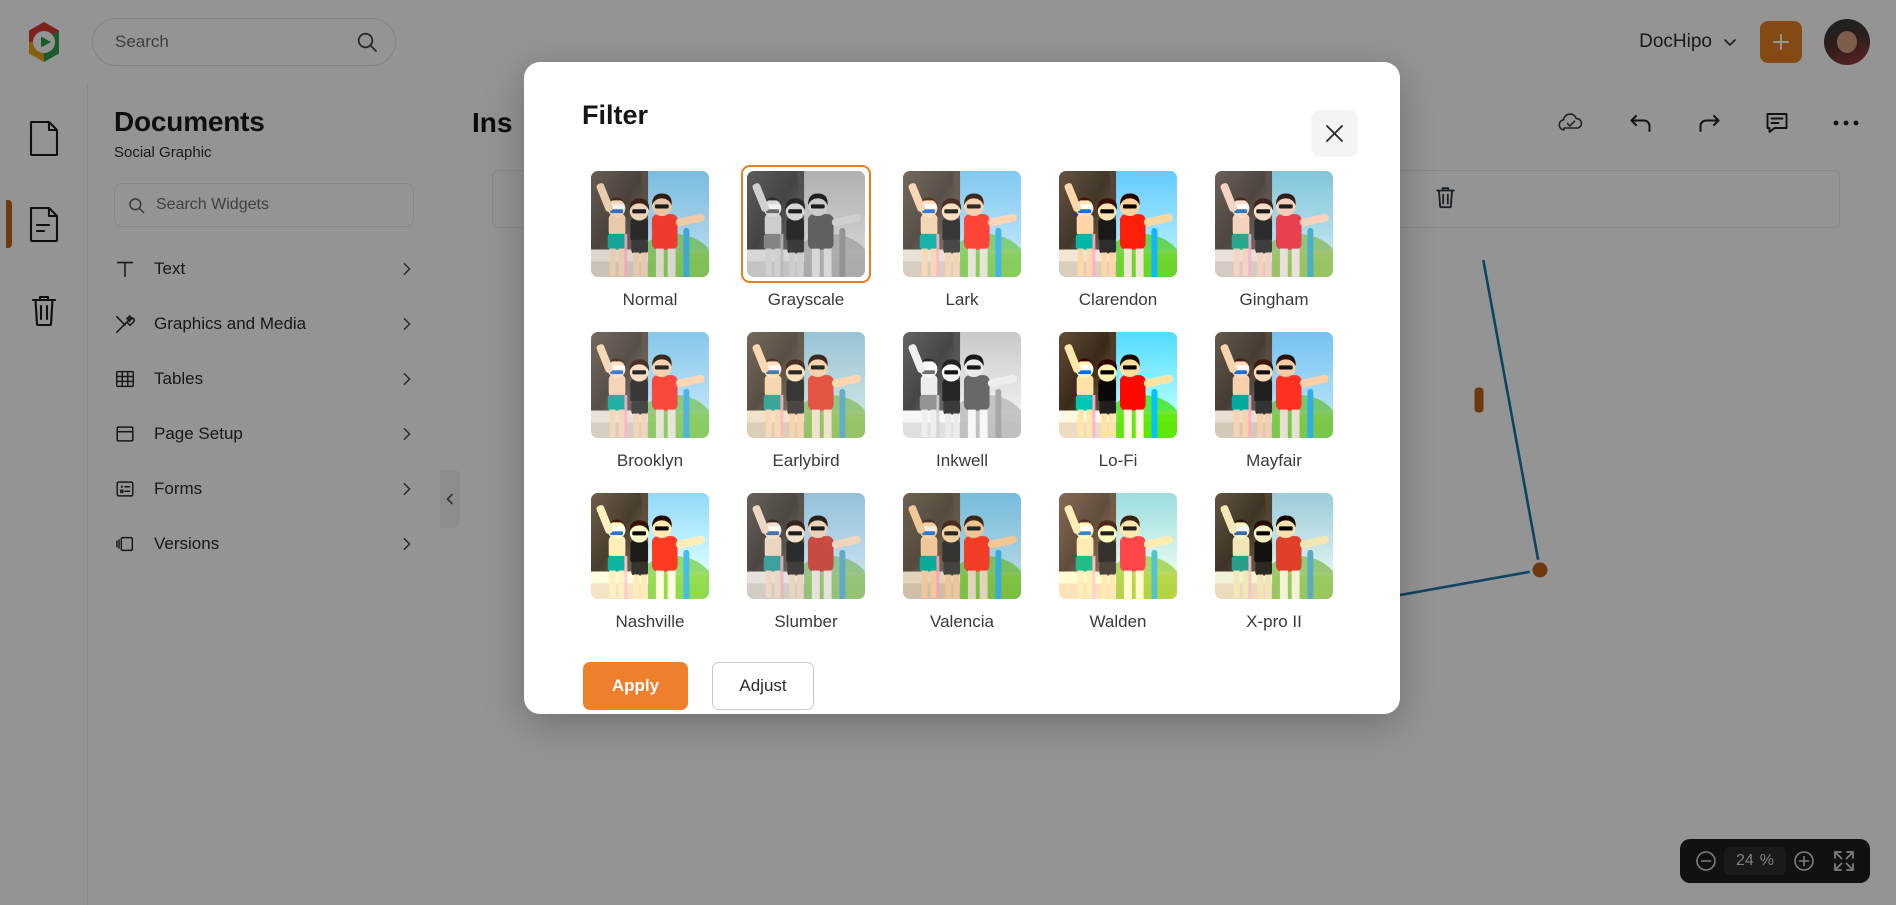 This screenshot has height=905, width=1896. I want to click on filter-option: Gingham, so click(1274, 237).